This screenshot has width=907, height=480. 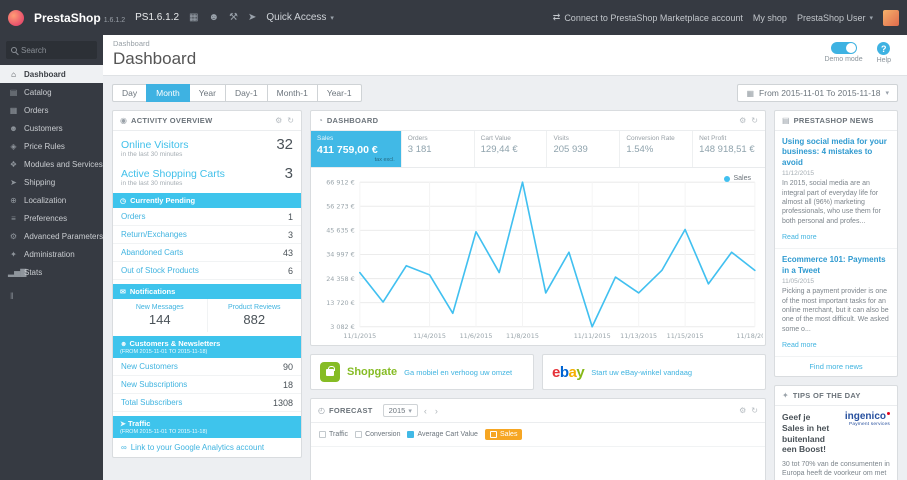 I want to click on forecast-icon: ◴, so click(x=321, y=411).